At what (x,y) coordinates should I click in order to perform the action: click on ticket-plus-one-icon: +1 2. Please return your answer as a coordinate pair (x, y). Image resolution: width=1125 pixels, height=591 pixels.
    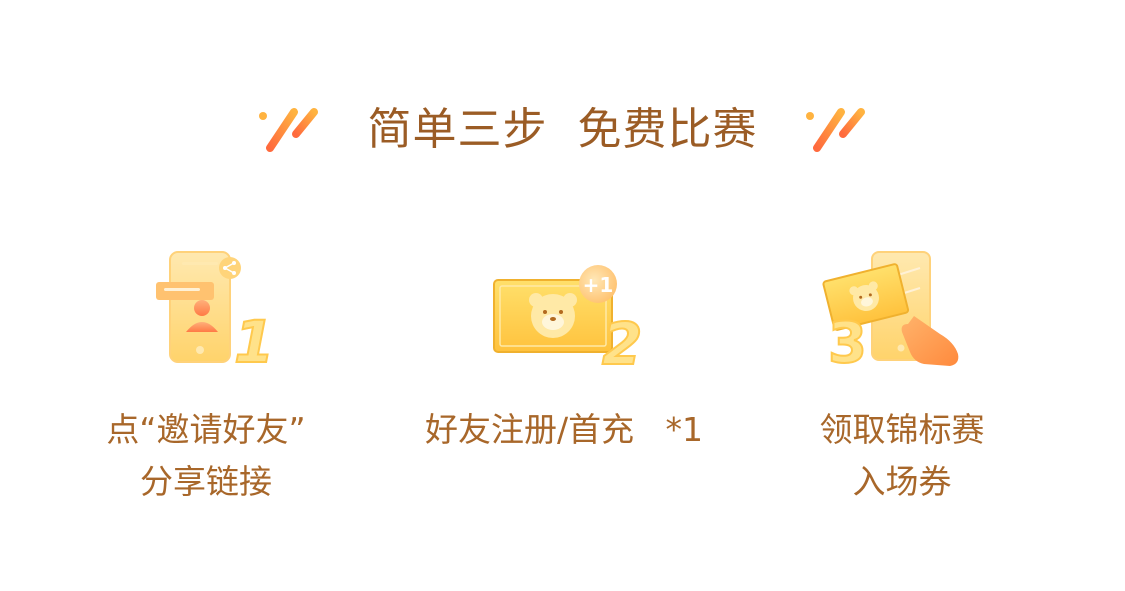
    Looking at the image, I should click on (568, 320).